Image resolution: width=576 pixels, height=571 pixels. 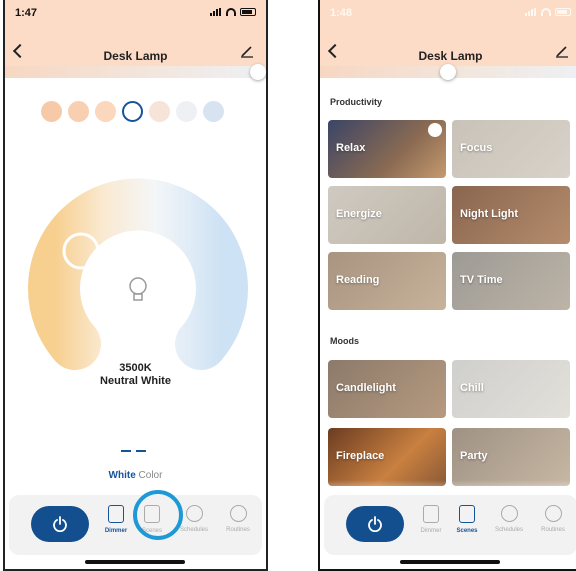 I want to click on brightness-slider-track, so click(x=135, y=72).